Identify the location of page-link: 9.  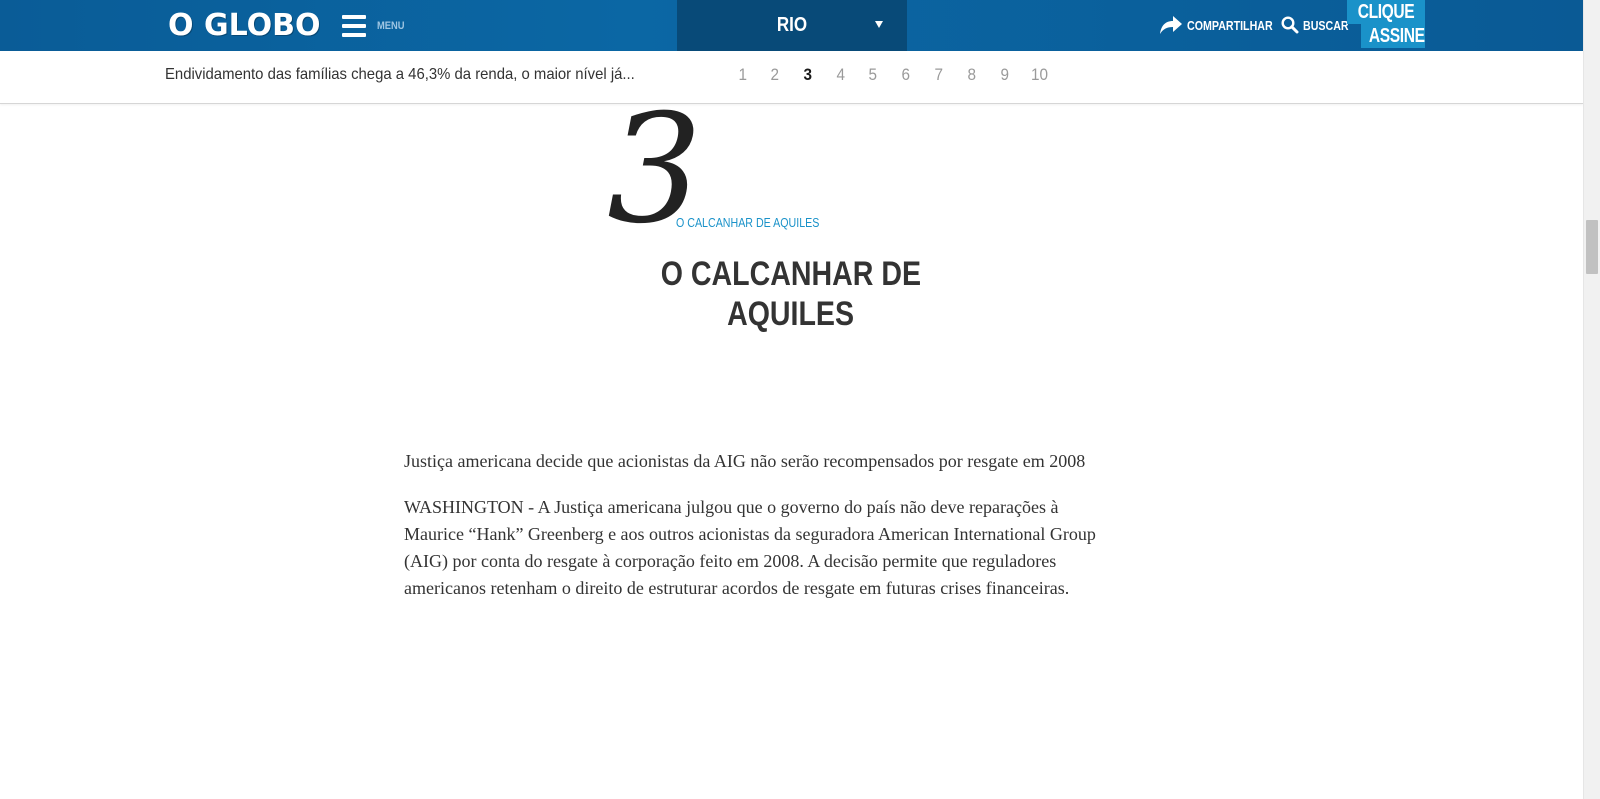
(1004, 75).